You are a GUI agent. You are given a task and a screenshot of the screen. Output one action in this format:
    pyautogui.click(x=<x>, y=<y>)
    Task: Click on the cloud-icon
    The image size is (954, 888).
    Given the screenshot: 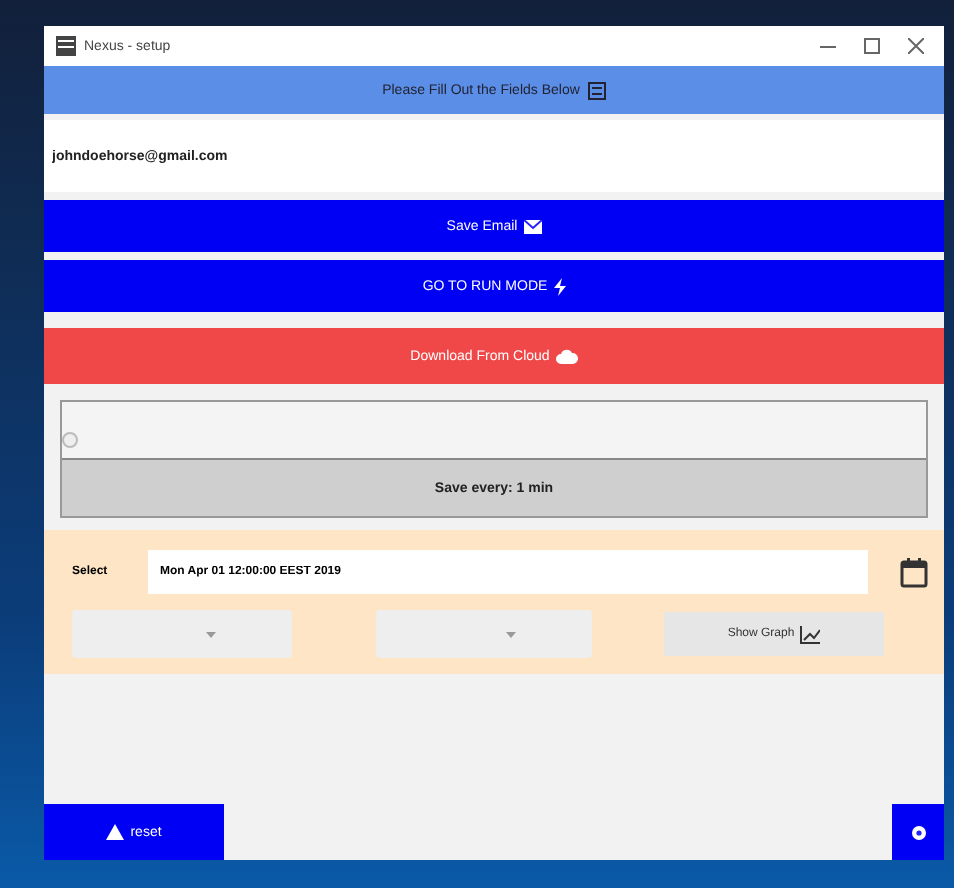 What is the action you would take?
    pyautogui.click(x=566, y=356)
    